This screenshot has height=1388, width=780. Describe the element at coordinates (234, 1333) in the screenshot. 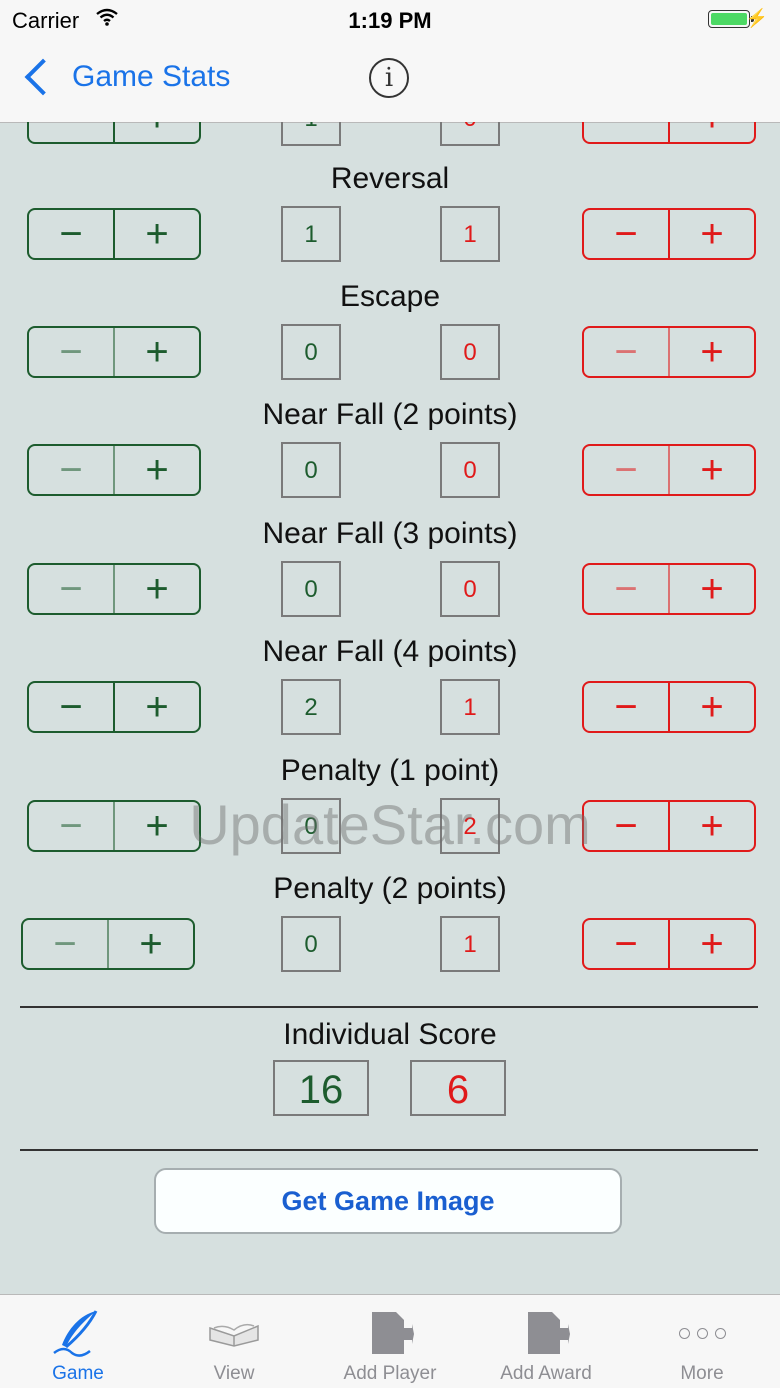

I see `open-book-icon` at that location.